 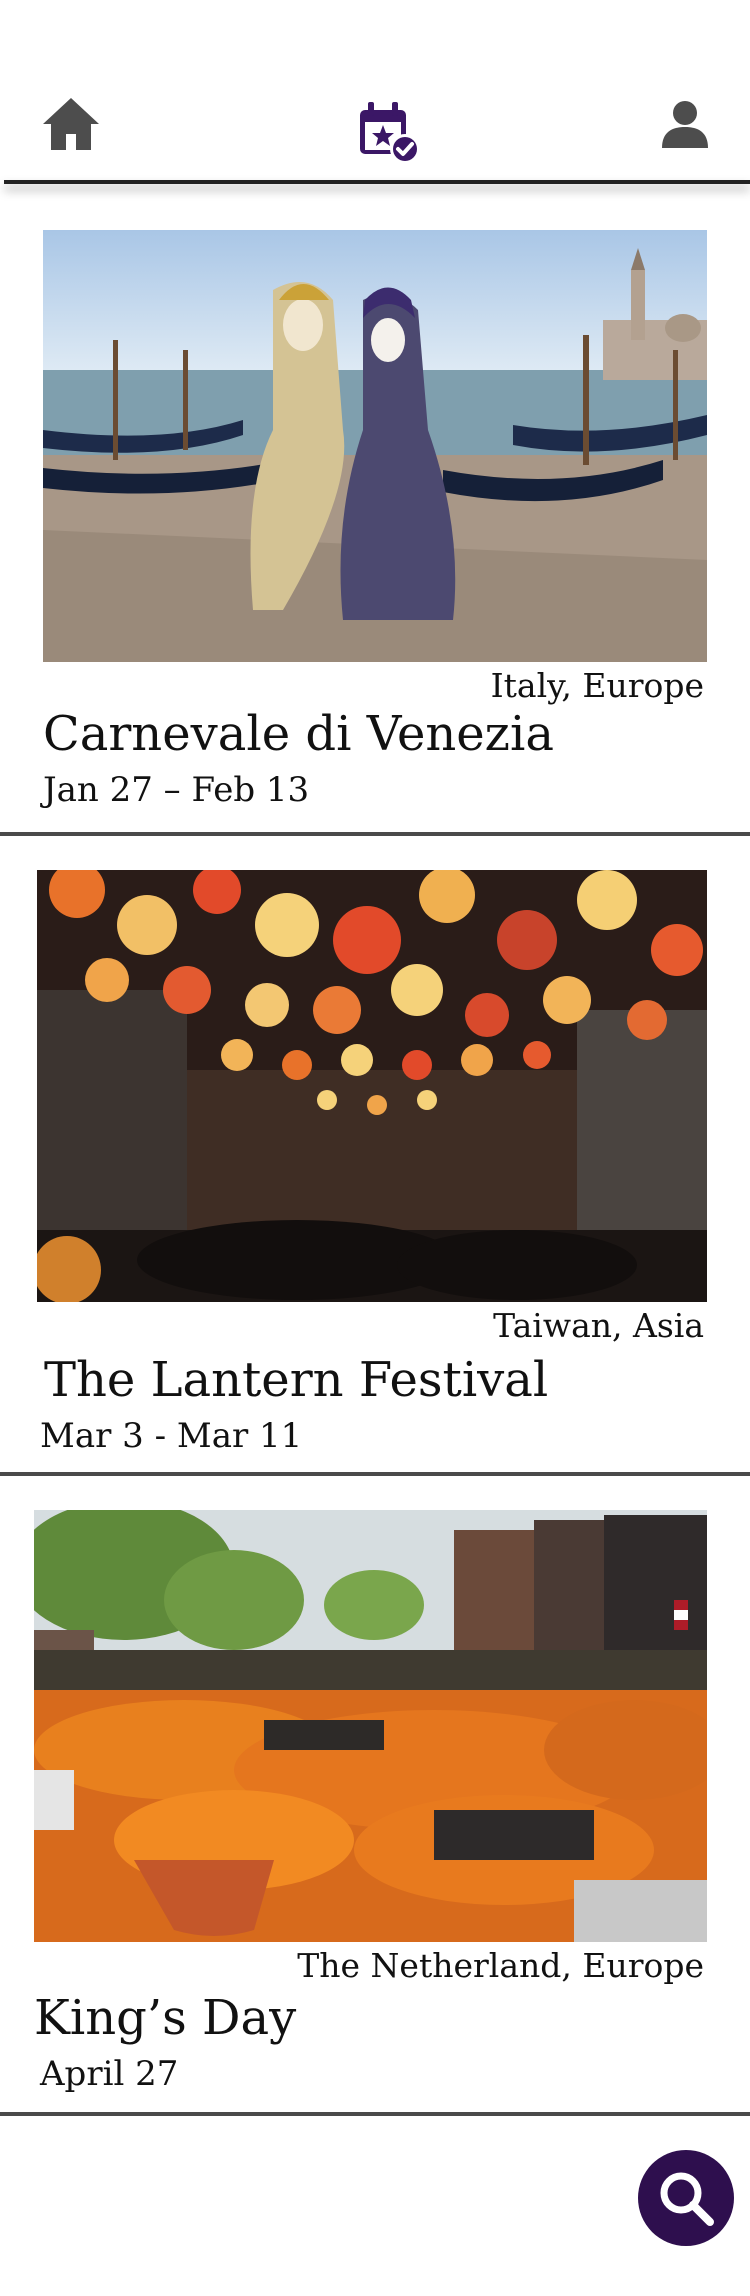 I want to click on event-location: The Netherland, Europe, so click(x=500, y=1965).